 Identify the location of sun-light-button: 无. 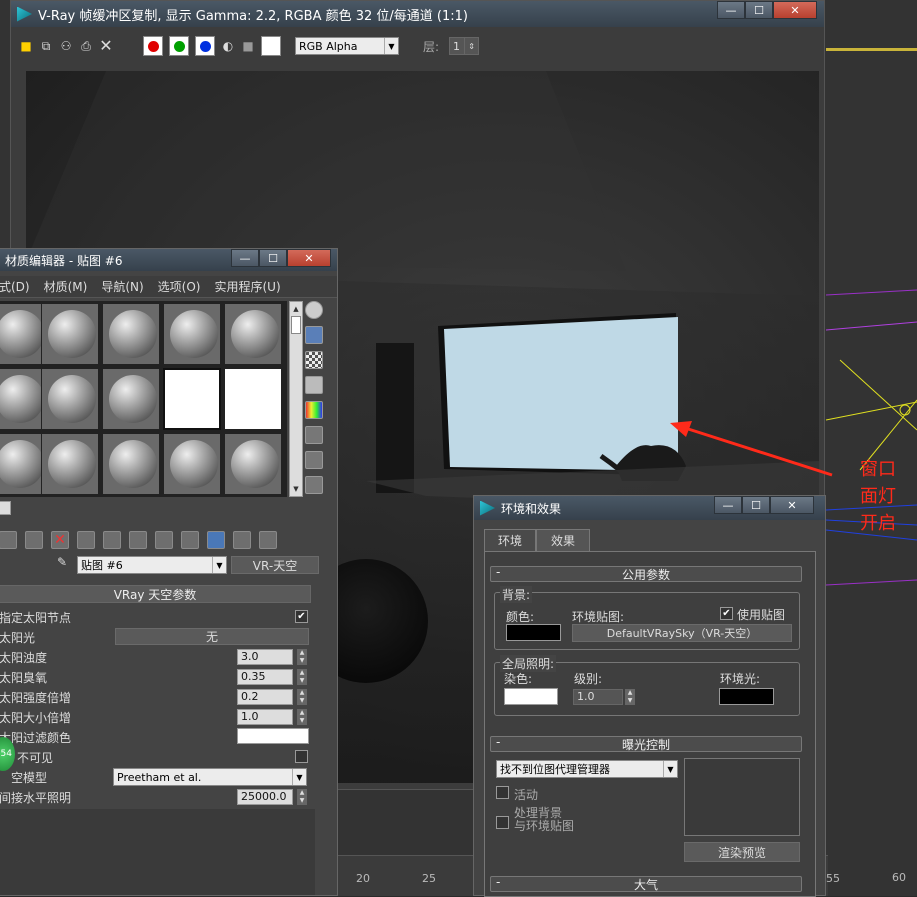
(212, 636).